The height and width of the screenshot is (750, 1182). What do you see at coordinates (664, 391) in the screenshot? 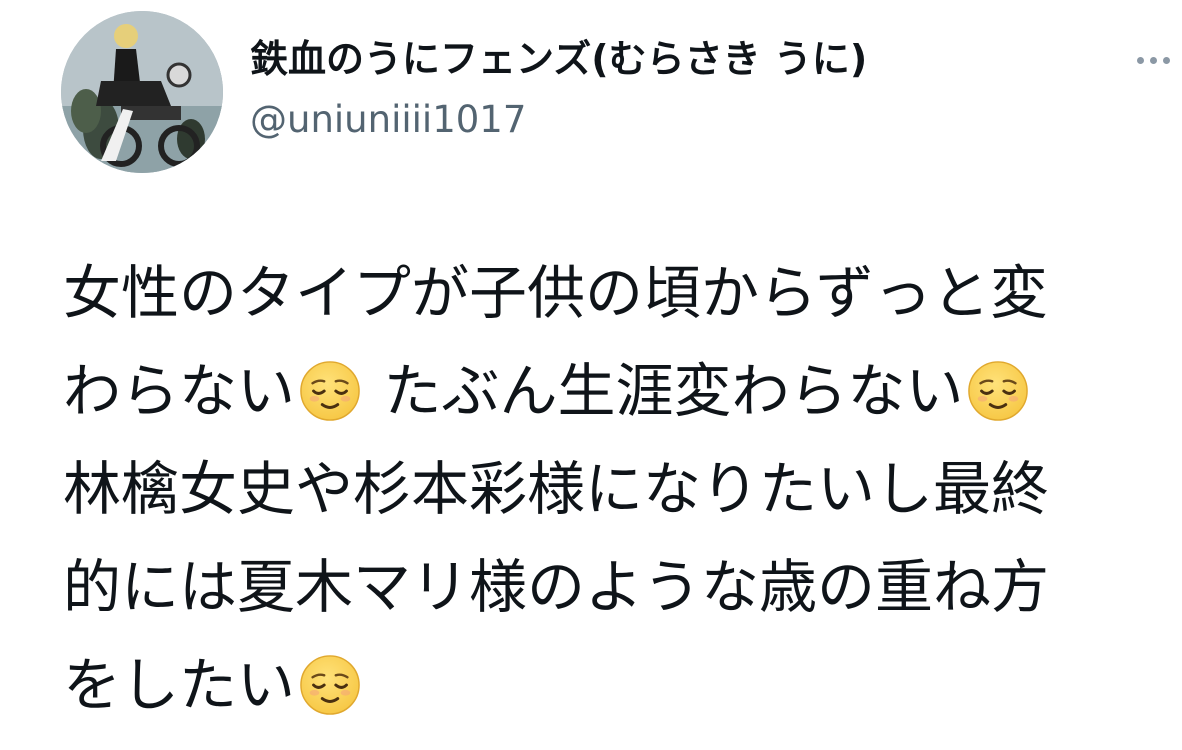
I see `text-segment: たぶん生涯変わらない` at bounding box center [664, 391].